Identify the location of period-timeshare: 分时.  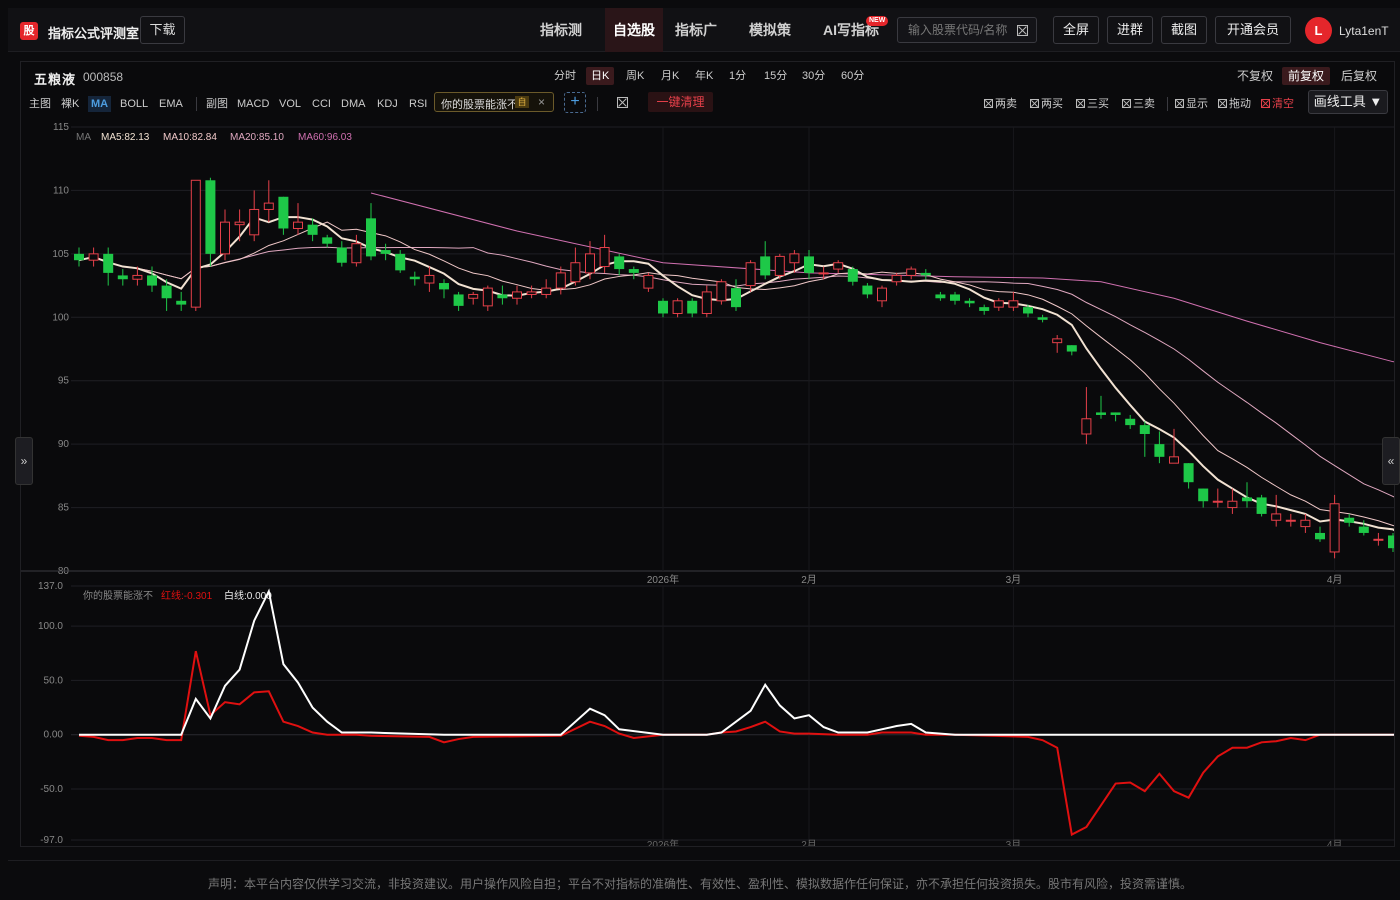
(565, 76).